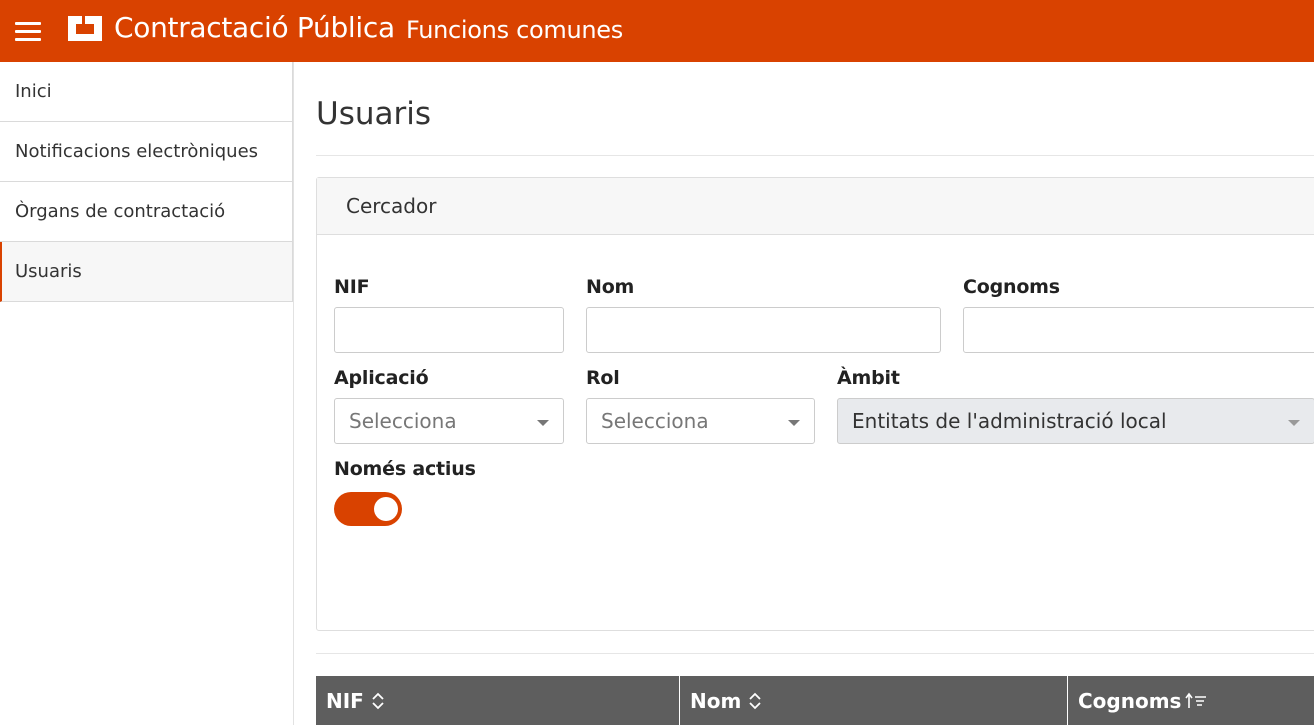  Describe the element at coordinates (345, 700) in the screenshot. I see `column-header-label: NIF` at that location.